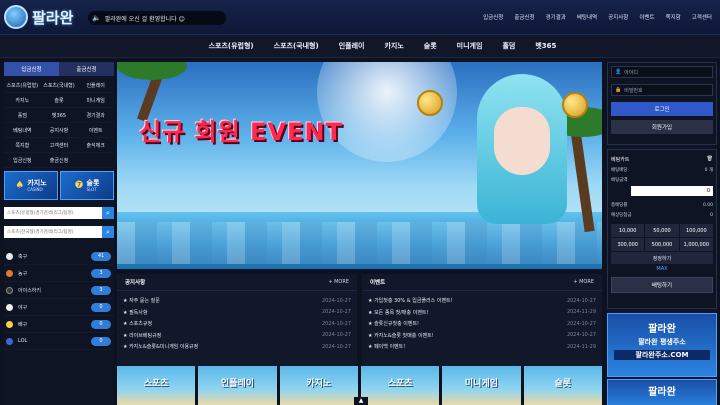  I want to click on main-nav-bet365: 벳365, so click(545, 46).